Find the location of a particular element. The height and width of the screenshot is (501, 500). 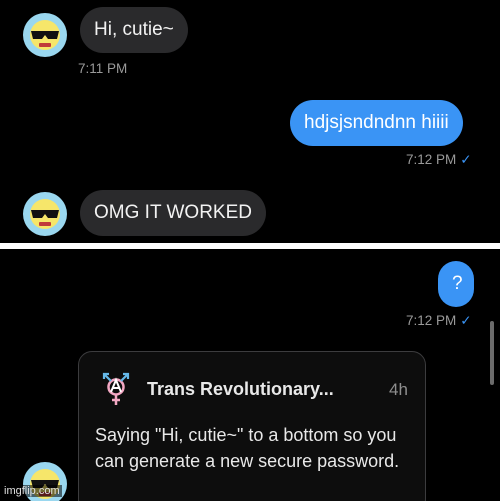

incoming-message-bubble: OMG IT WORKED is located at coordinates (173, 213).